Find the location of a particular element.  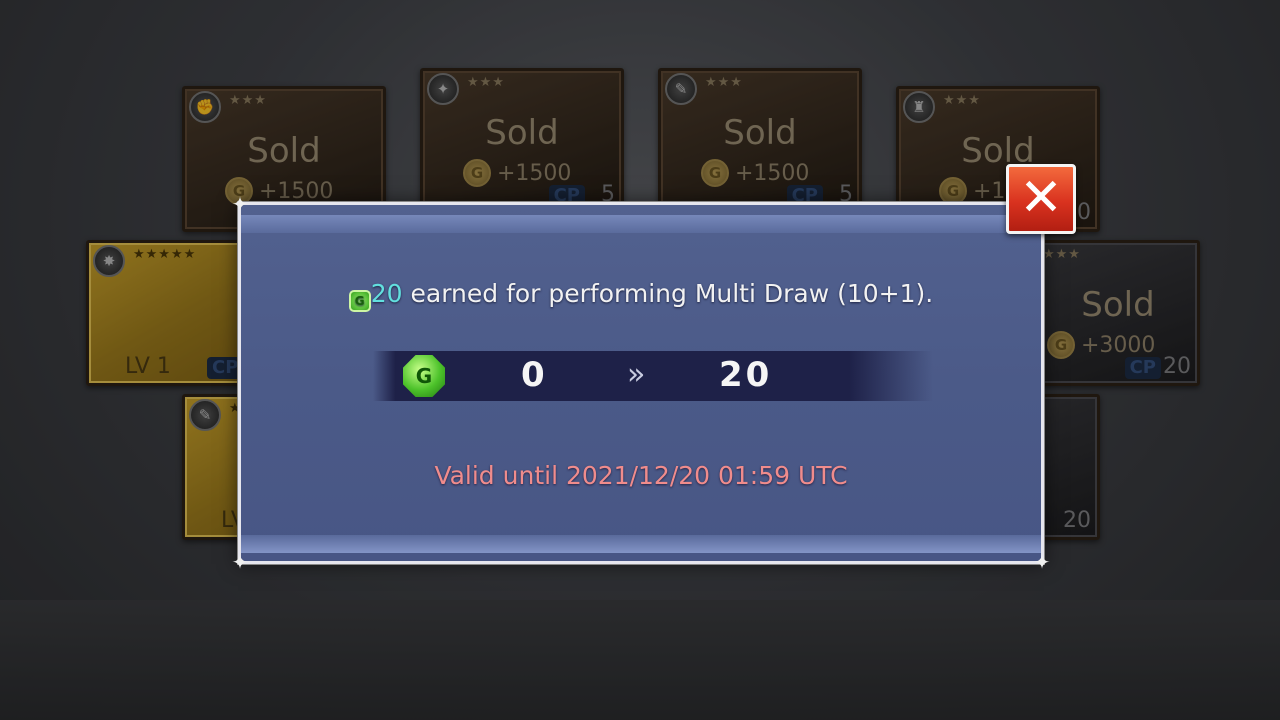

dialog-bottom-band is located at coordinates (641, 544).